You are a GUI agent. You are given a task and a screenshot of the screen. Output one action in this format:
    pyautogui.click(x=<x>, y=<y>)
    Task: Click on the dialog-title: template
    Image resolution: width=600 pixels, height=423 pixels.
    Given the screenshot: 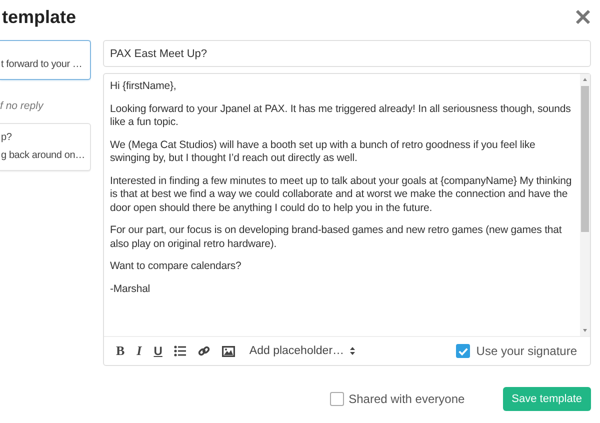 What is the action you would take?
    pyautogui.click(x=39, y=17)
    